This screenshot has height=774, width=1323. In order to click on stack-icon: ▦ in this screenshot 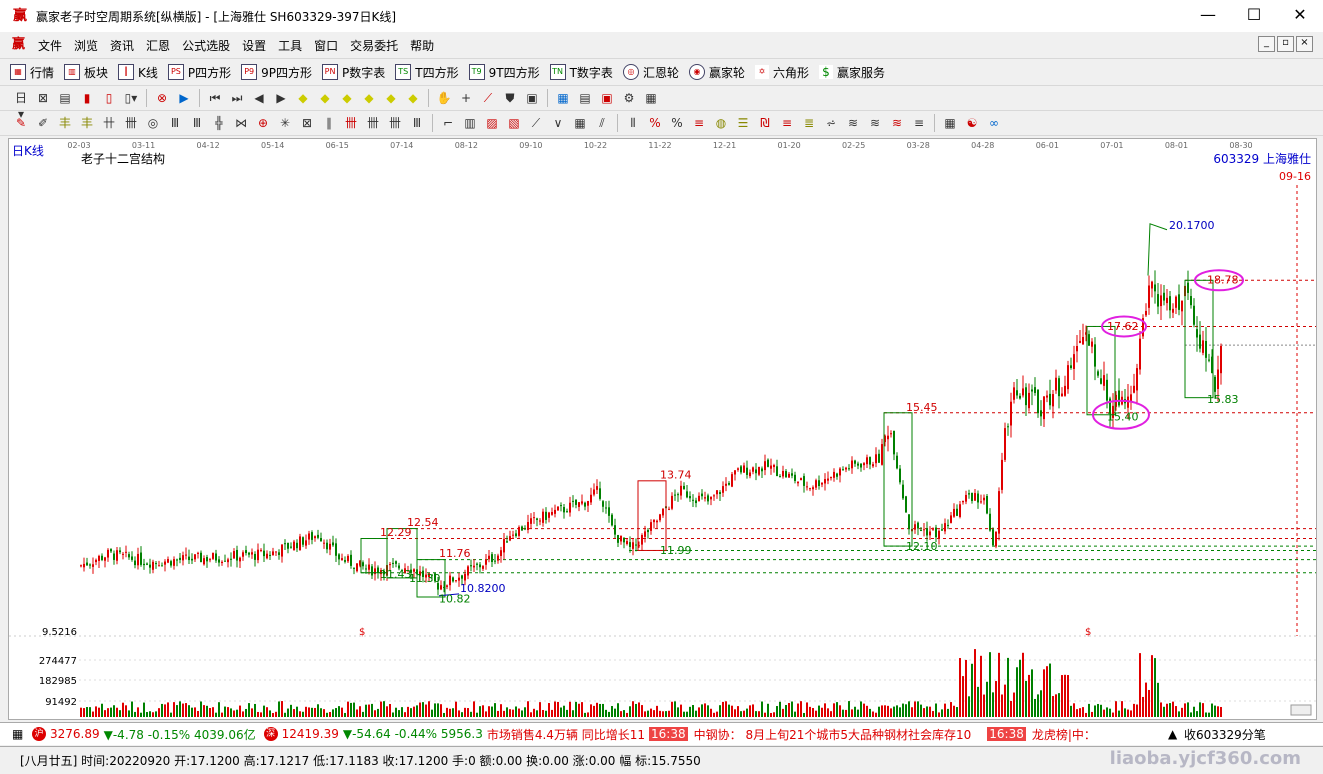, I will do `click(651, 98)`.